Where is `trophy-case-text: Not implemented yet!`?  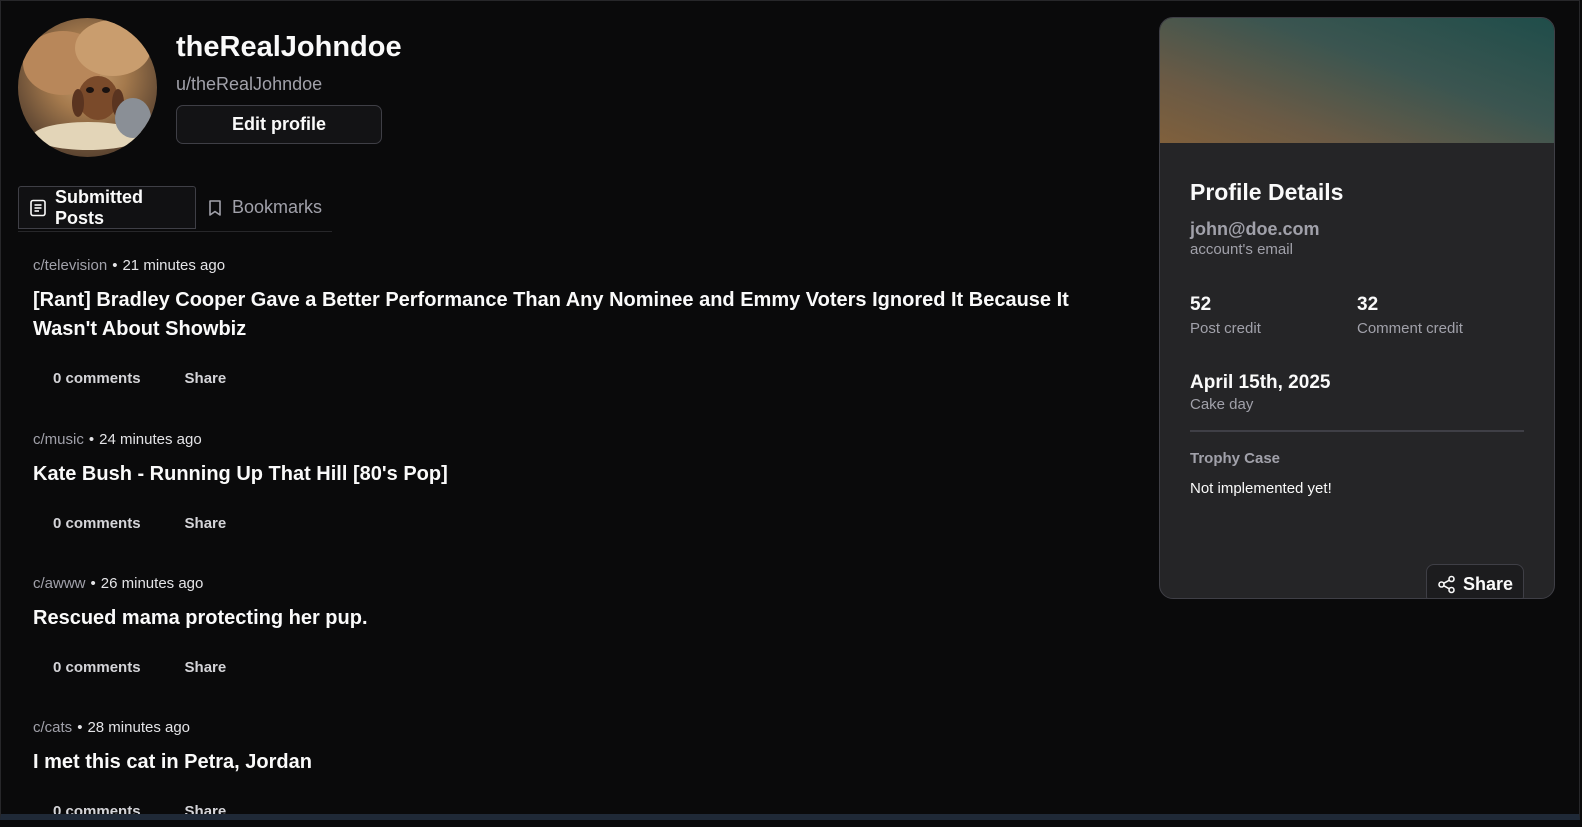 trophy-case-text: Not implemented yet! is located at coordinates (1261, 488).